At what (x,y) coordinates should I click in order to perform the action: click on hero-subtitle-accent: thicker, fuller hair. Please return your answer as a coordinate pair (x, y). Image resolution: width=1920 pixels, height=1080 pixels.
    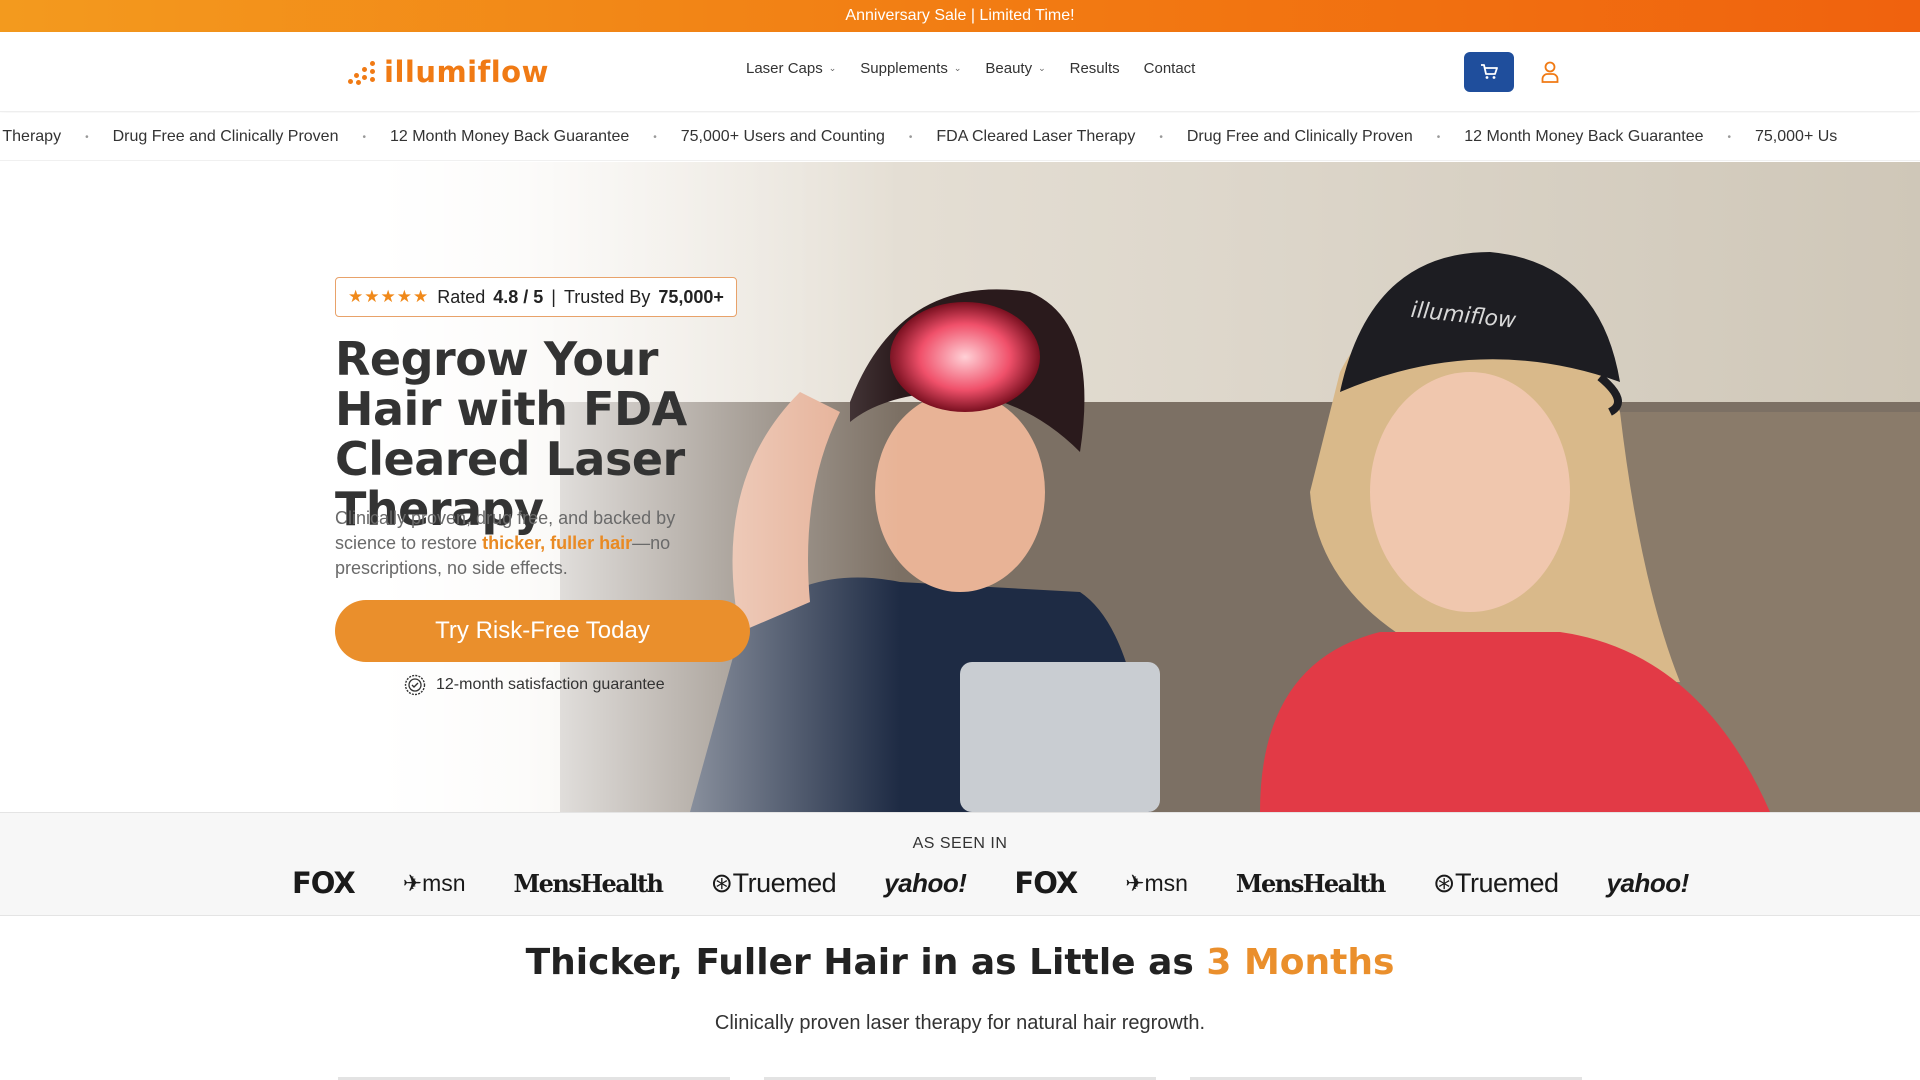
    Looking at the image, I should click on (557, 543).